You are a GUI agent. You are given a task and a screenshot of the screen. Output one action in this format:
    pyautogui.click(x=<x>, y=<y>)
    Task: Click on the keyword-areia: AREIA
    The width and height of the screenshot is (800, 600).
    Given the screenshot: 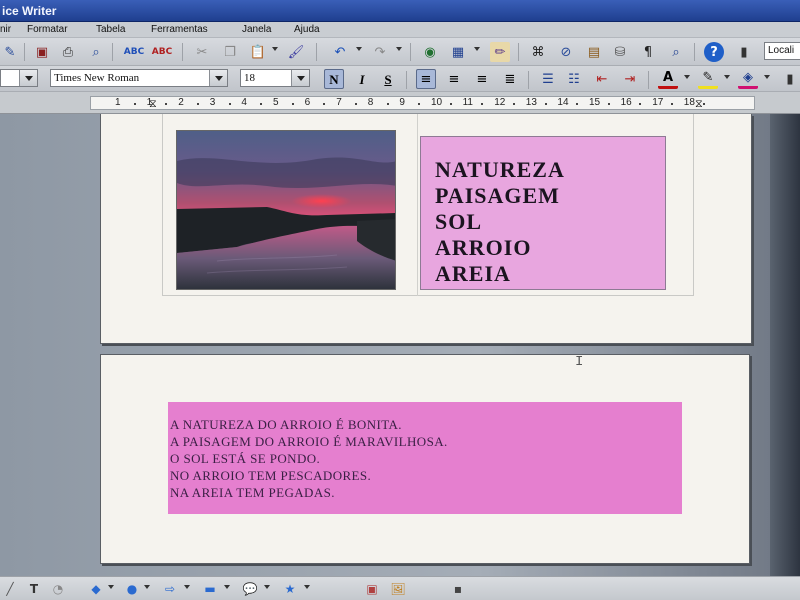 What is the action you would take?
    pyautogui.click(x=473, y=273)
    